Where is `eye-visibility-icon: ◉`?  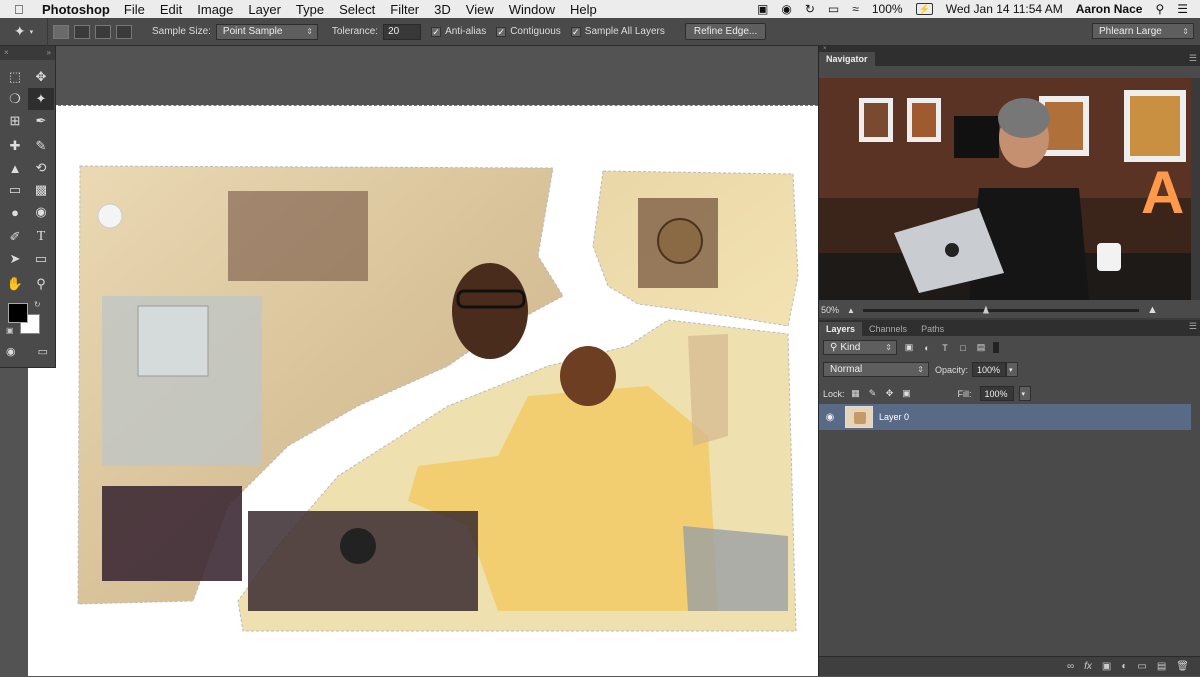
eye-visibility-icon: ◉ is located at coordinates (830, 417).